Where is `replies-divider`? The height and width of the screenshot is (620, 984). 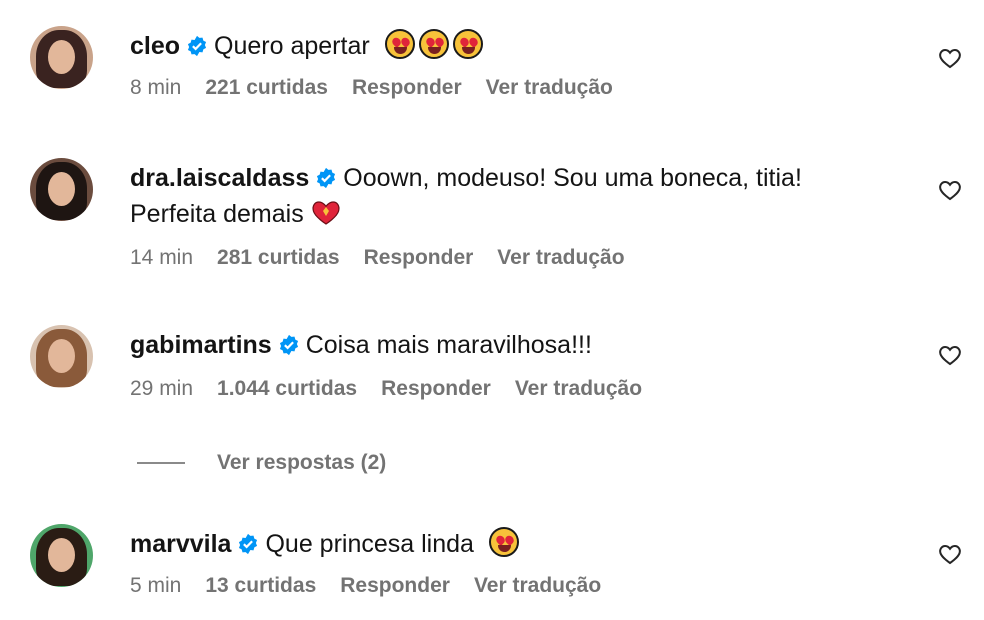
replies-divider is located at coordinates (161, 463).